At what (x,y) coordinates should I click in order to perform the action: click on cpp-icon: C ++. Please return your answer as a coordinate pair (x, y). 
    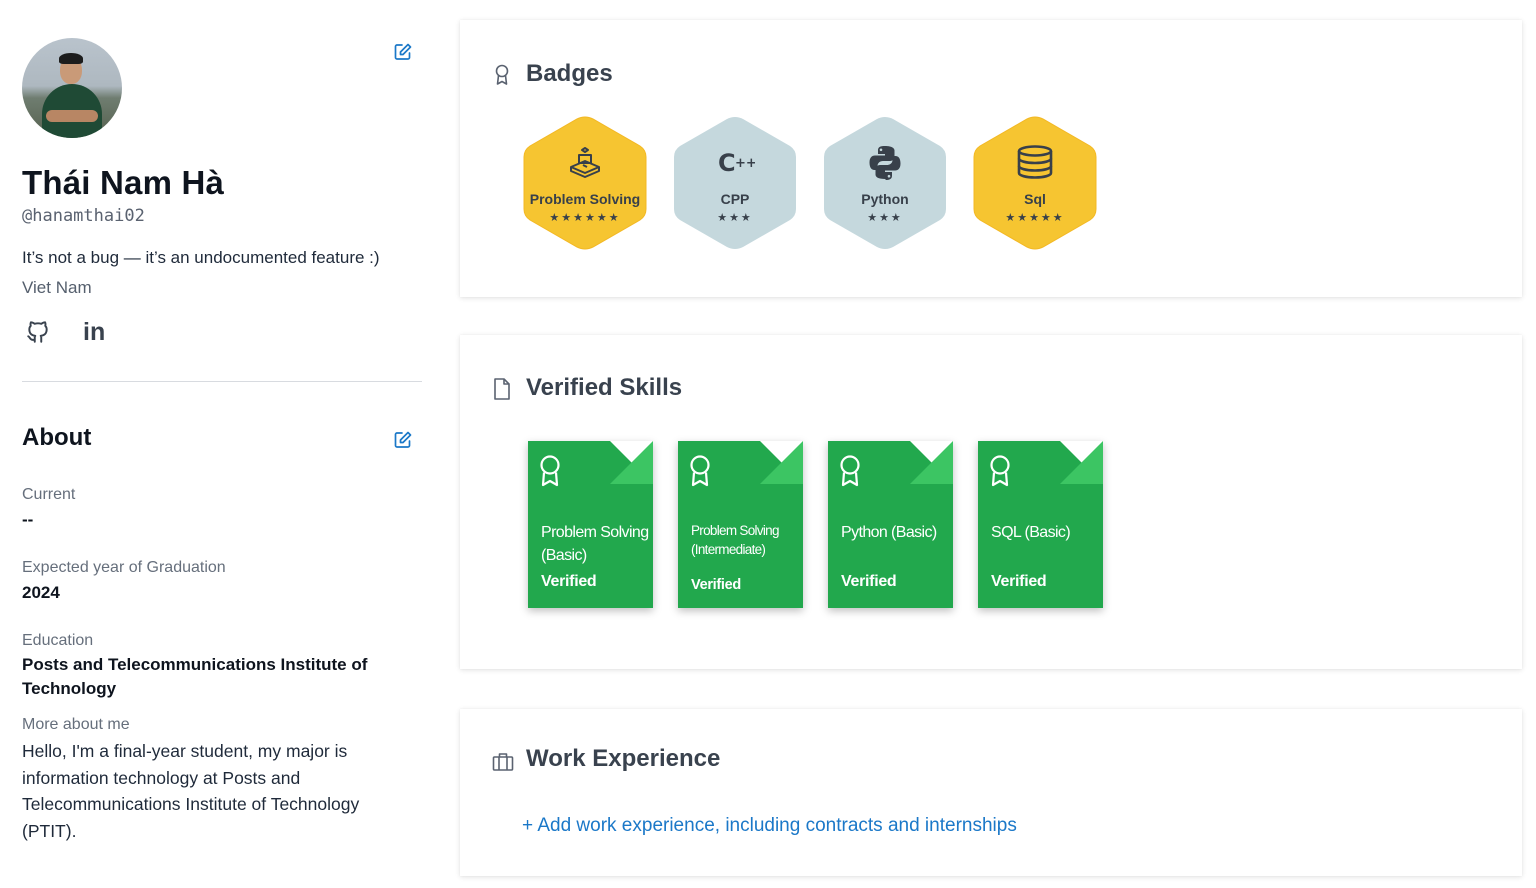
    Looking at the image, I should click on (736, 163).